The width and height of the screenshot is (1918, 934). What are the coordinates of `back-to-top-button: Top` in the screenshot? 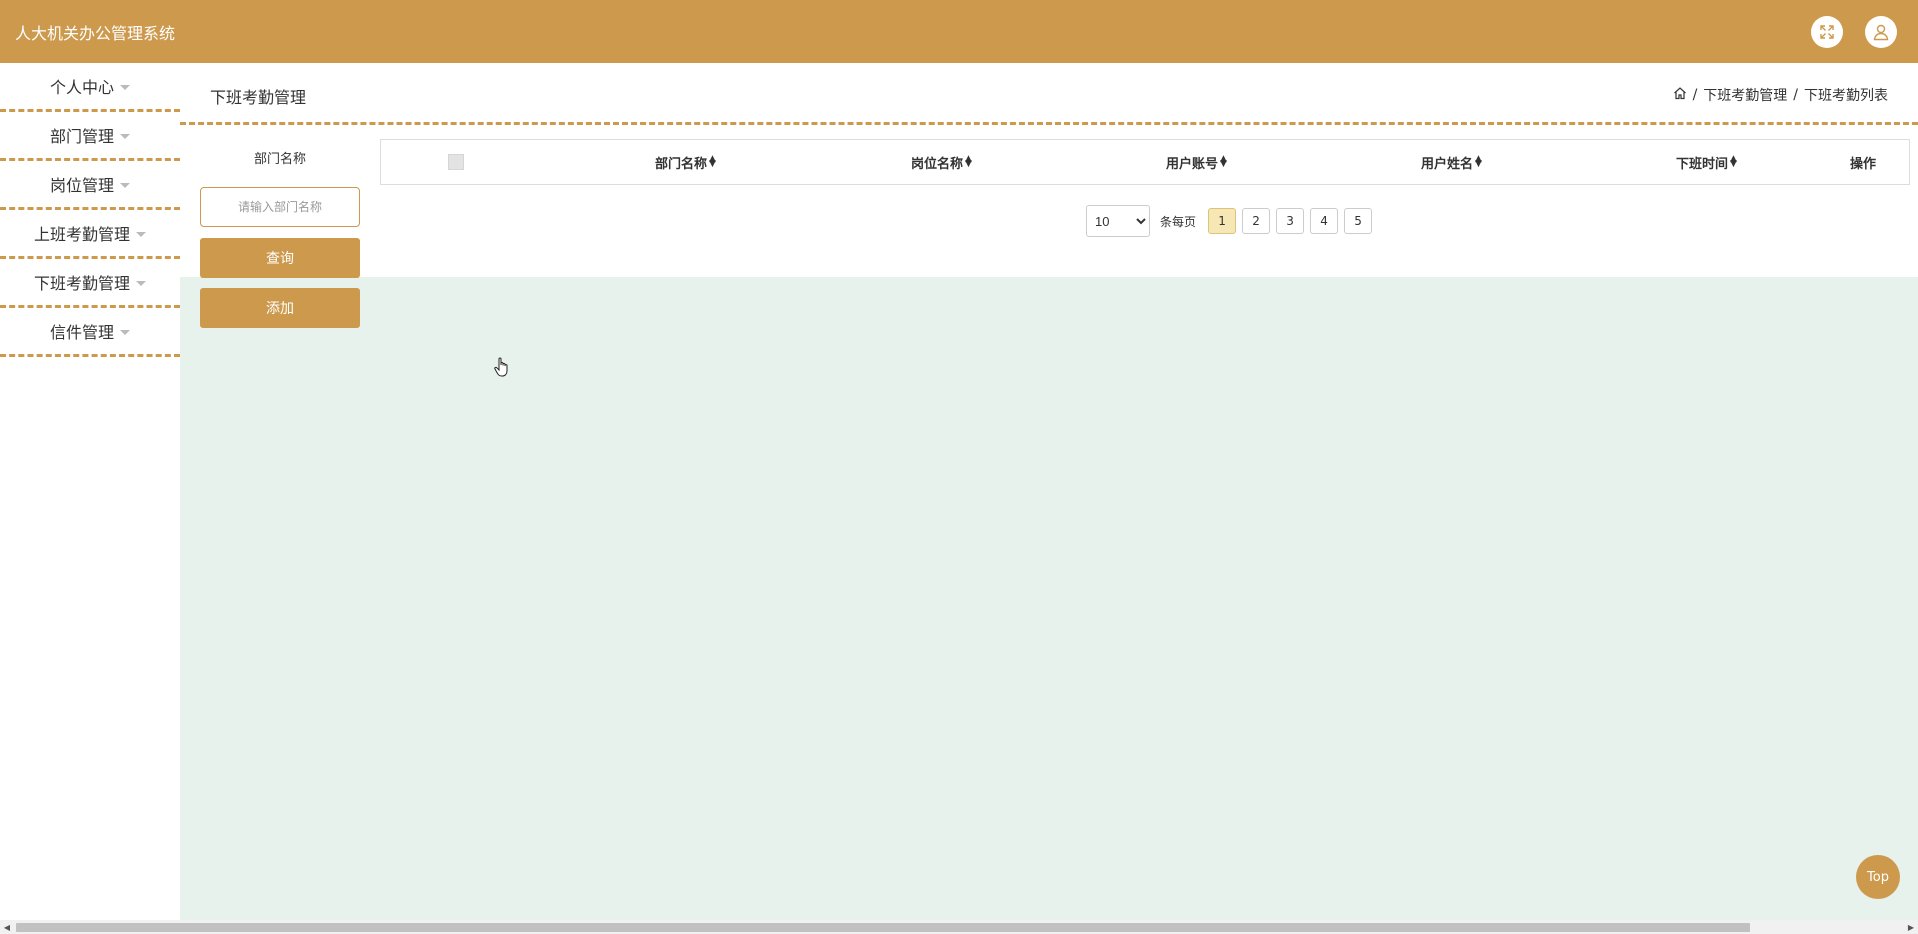 It's located at (1878, 877).